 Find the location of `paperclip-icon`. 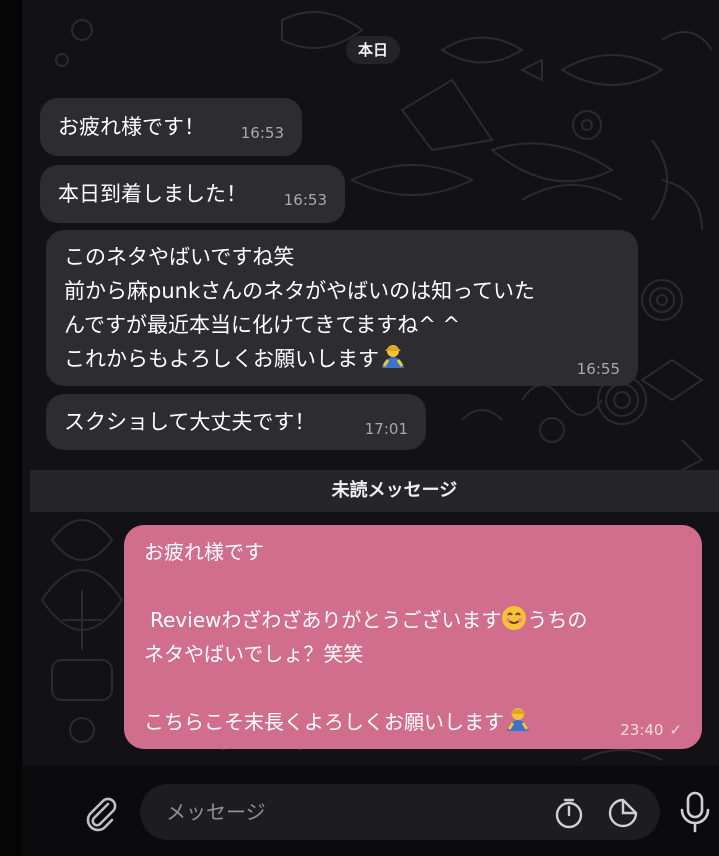

paperclip-icon is located at coordinates (101, 813).